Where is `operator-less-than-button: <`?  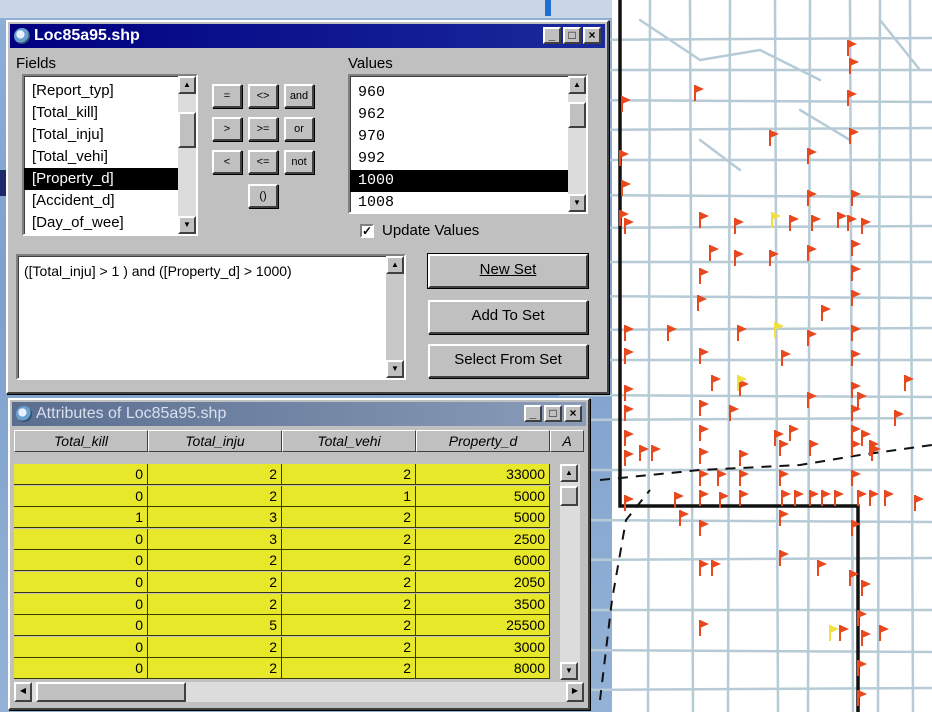 operator-less-than-button: < is located at coordinates (227, 162).